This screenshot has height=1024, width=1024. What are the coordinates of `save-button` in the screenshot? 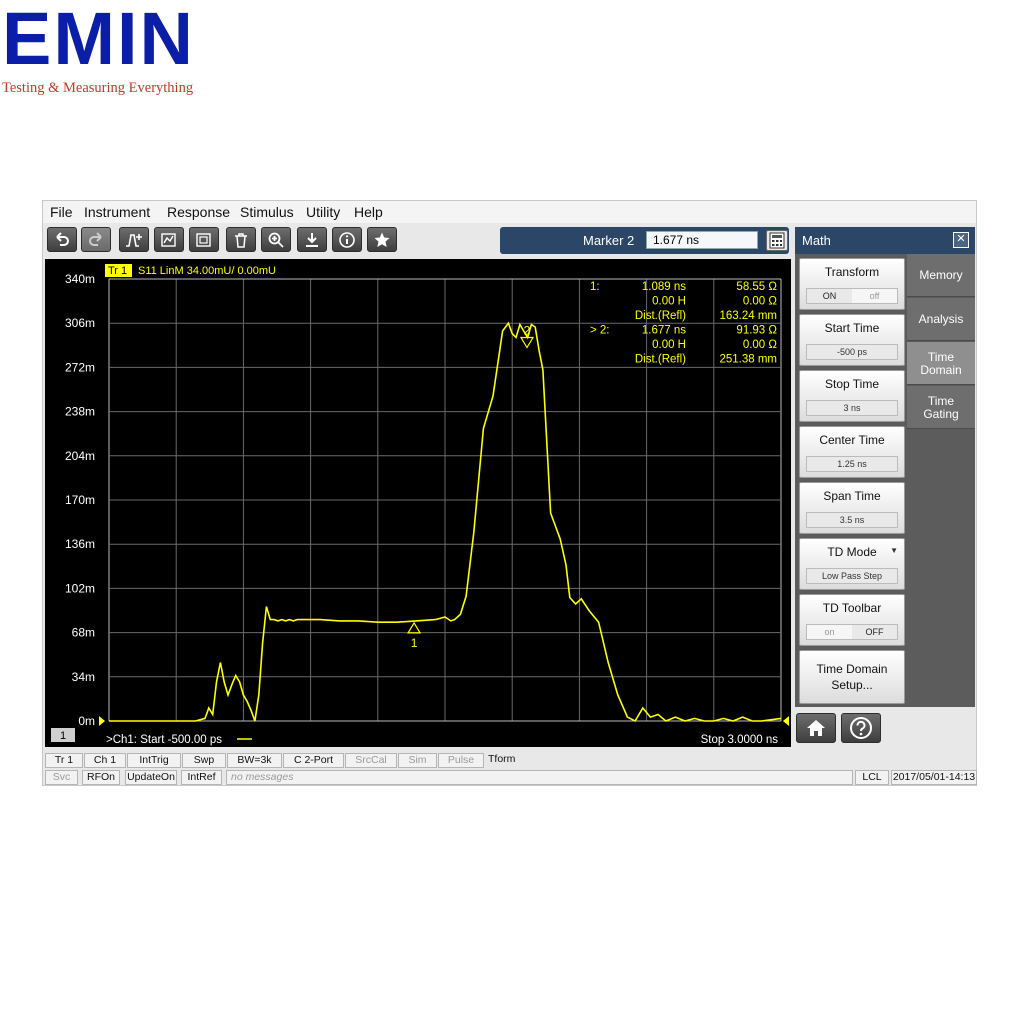 It's located at (312, 239).